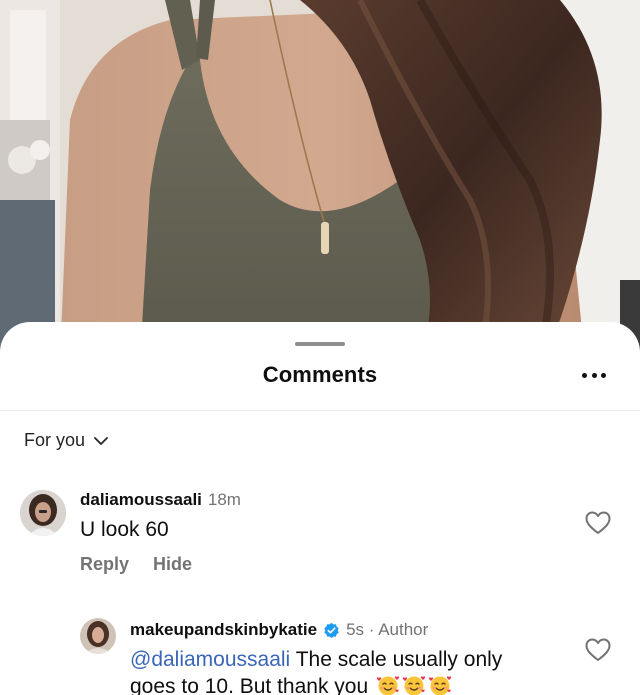 Image resolution: width=640 pixels, height=695 pixels. Describe the element at coordinates (331, 630) in the screenshot. I see `verified-badge-icon` at that location.